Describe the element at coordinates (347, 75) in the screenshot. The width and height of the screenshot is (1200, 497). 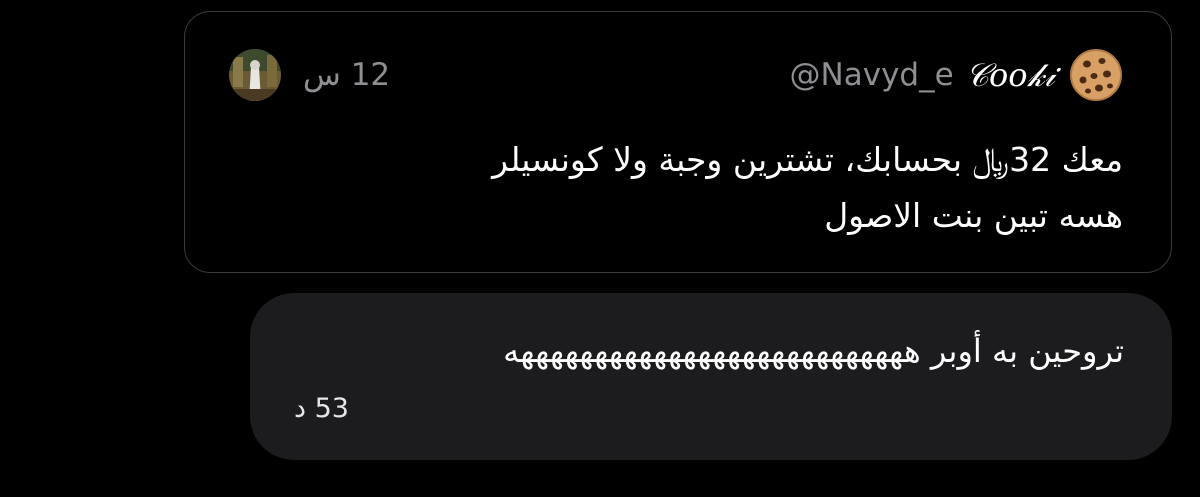
I see `quoted-tweet-time: 12 س` at that location.